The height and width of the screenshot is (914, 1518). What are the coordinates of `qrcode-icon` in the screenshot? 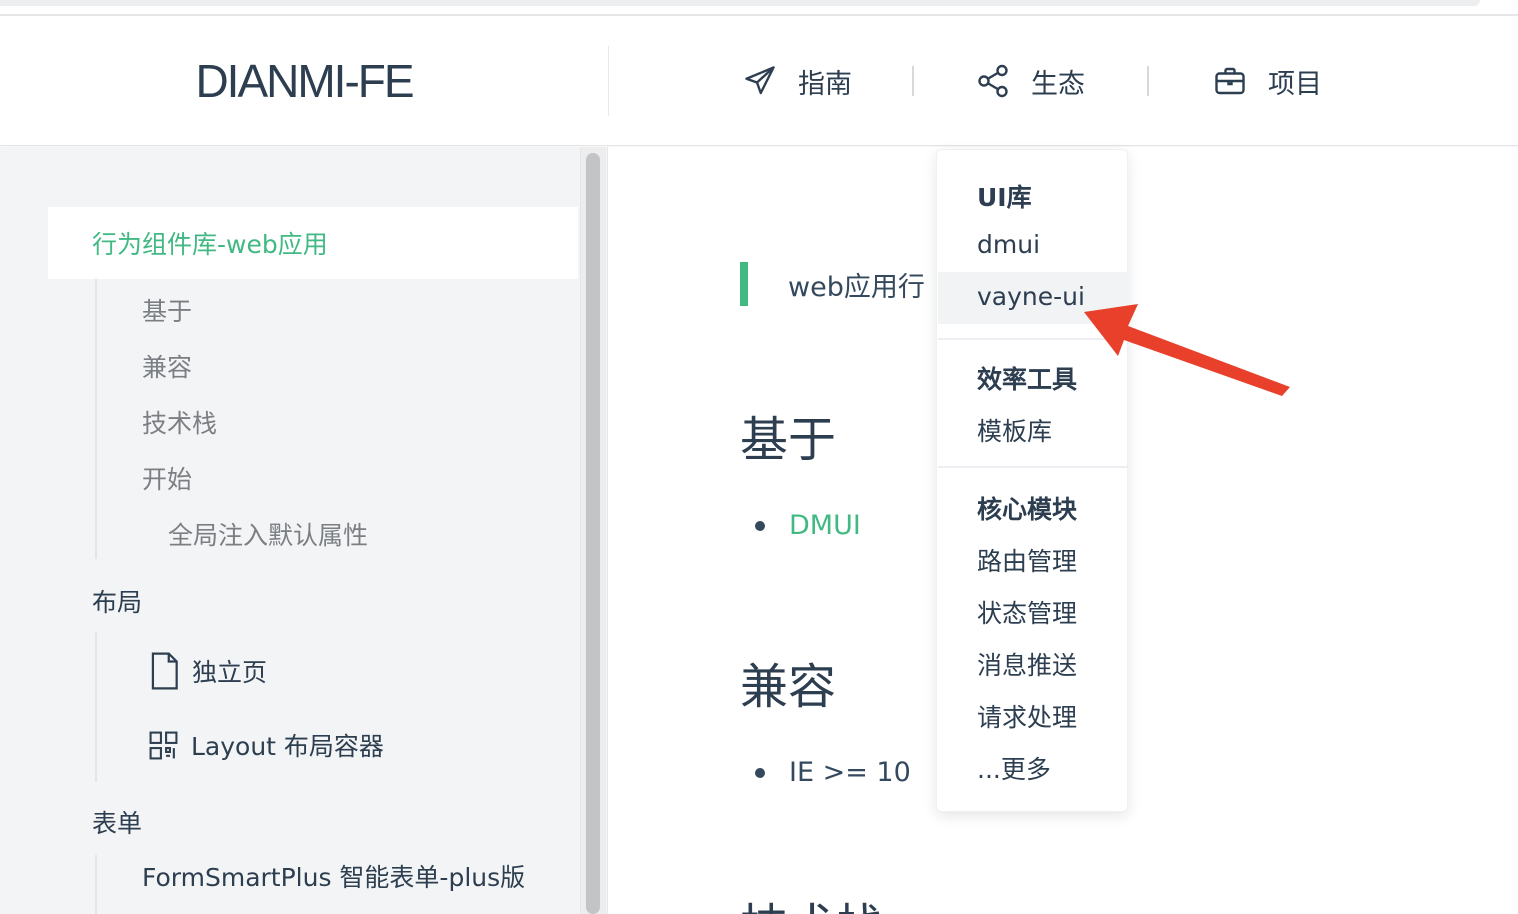 It's located at (163, 745).